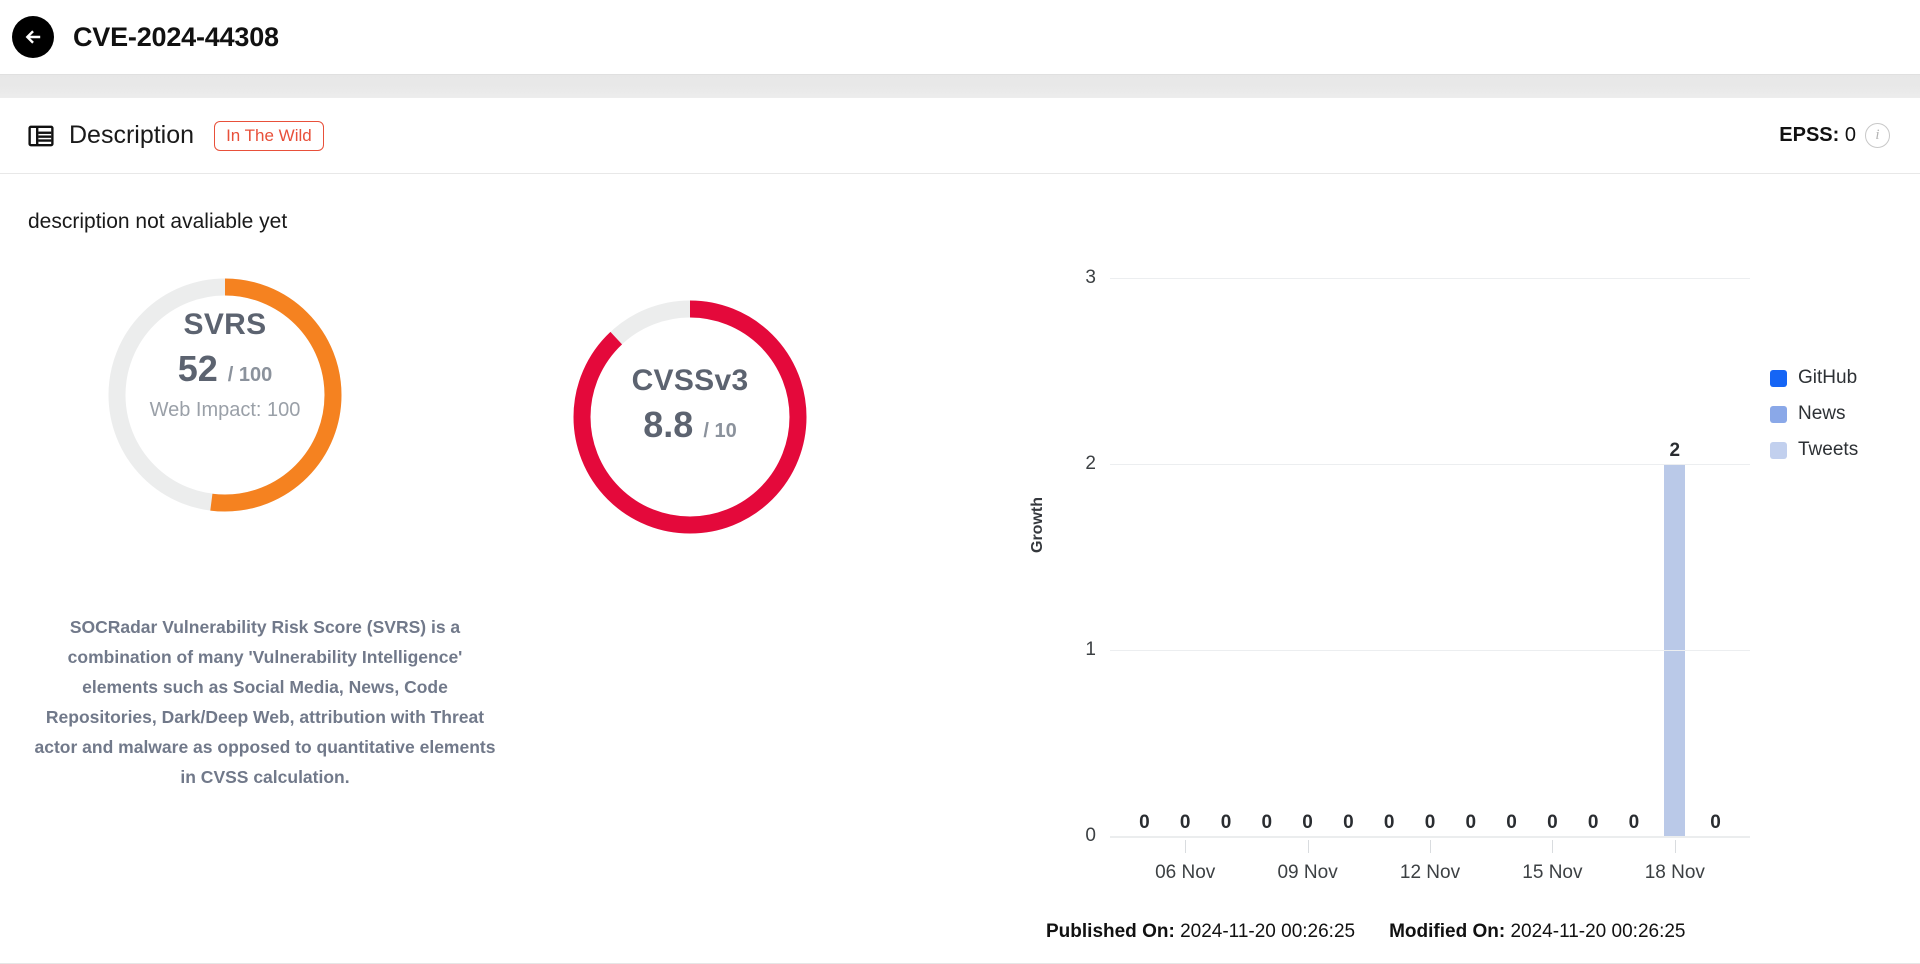 The width and height of the screenshot is (1920, 964). What do you see at coordinates (1674, 872) in the screenshot?
I see `chart-x-tick-label: 18 Nov` at bounding box center [1674, 872].